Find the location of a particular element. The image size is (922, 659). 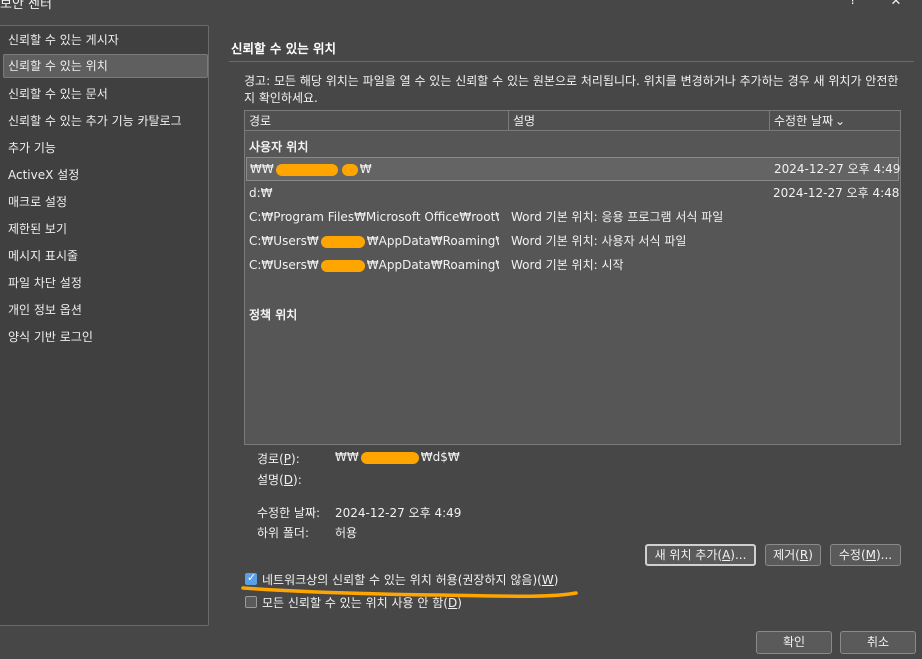

sidebar-item-macro: 매크로 설정 is located at coordinates (105, 202).